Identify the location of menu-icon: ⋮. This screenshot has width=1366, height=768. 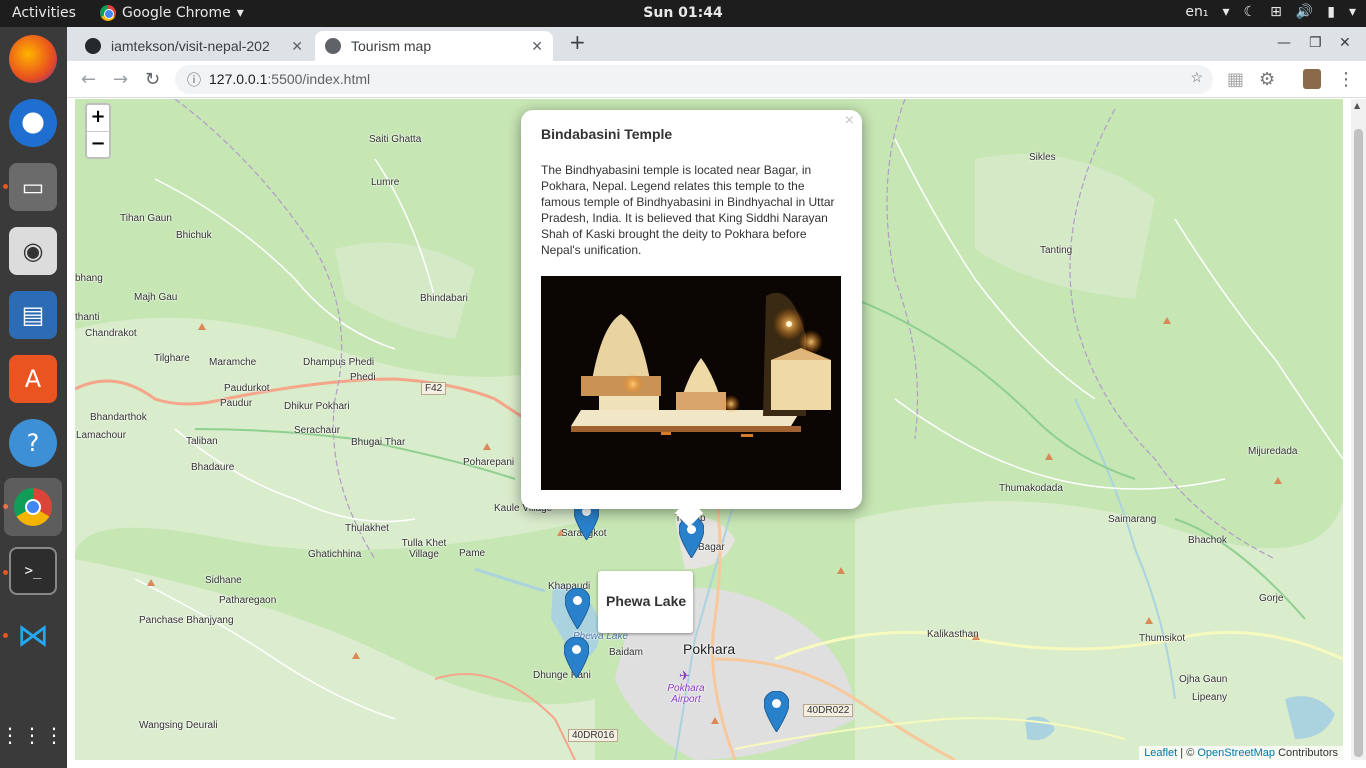
(1346, 79).